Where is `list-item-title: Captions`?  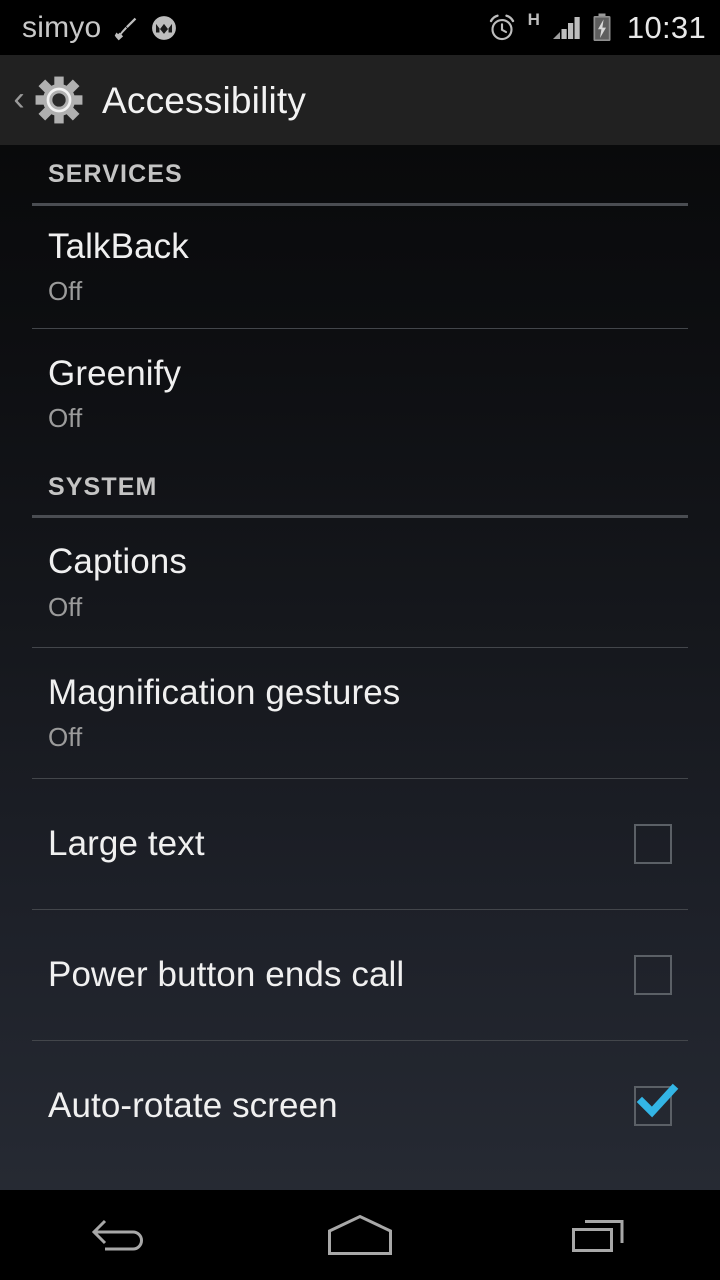 list-item-title: Captions is located at coordinates (117, 562).